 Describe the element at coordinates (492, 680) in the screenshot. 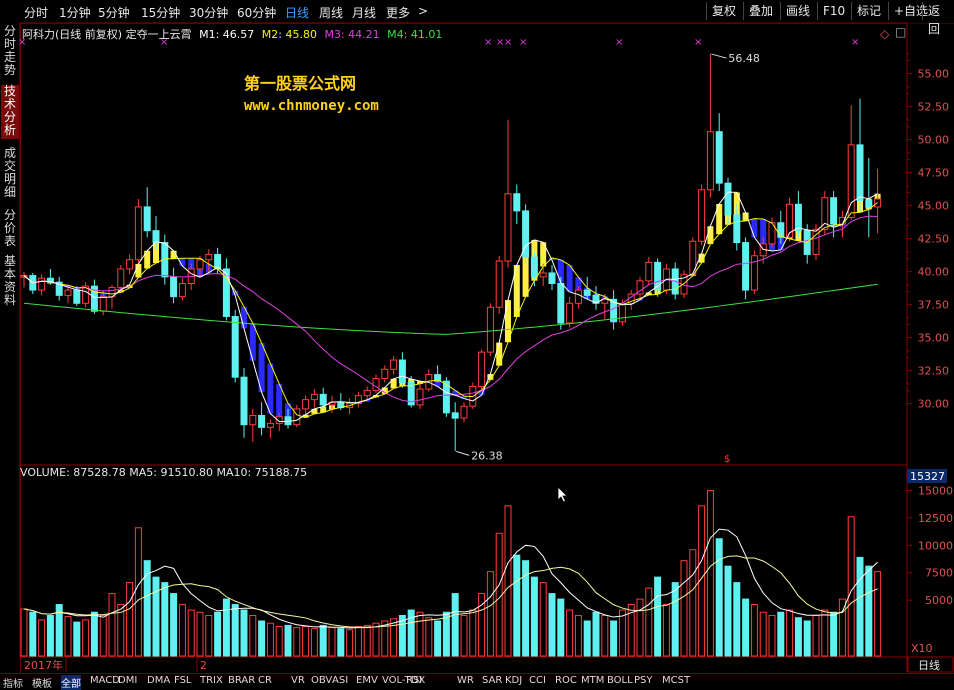

I see `indicator-tab: SAR` at that location.